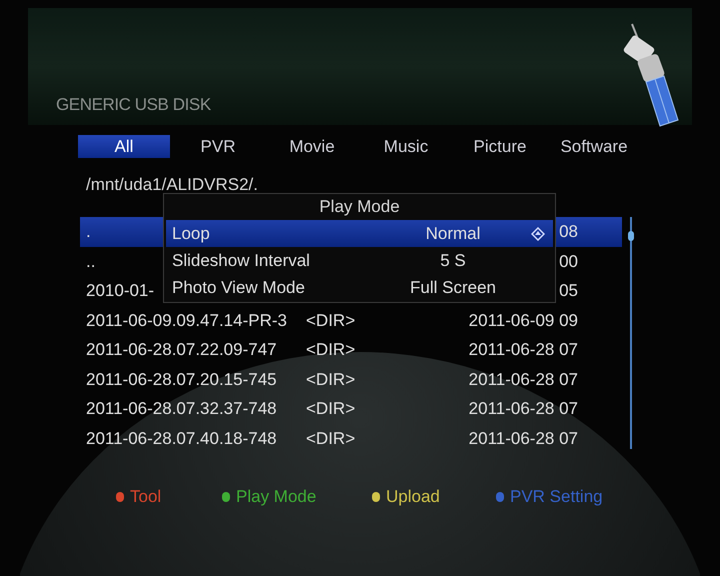 The height and width of the screenshot is (576, 720). Describe the element at coordinates (133, 105) in the screenshot. I see `device-title: GENERIC USB DISK` at that location.